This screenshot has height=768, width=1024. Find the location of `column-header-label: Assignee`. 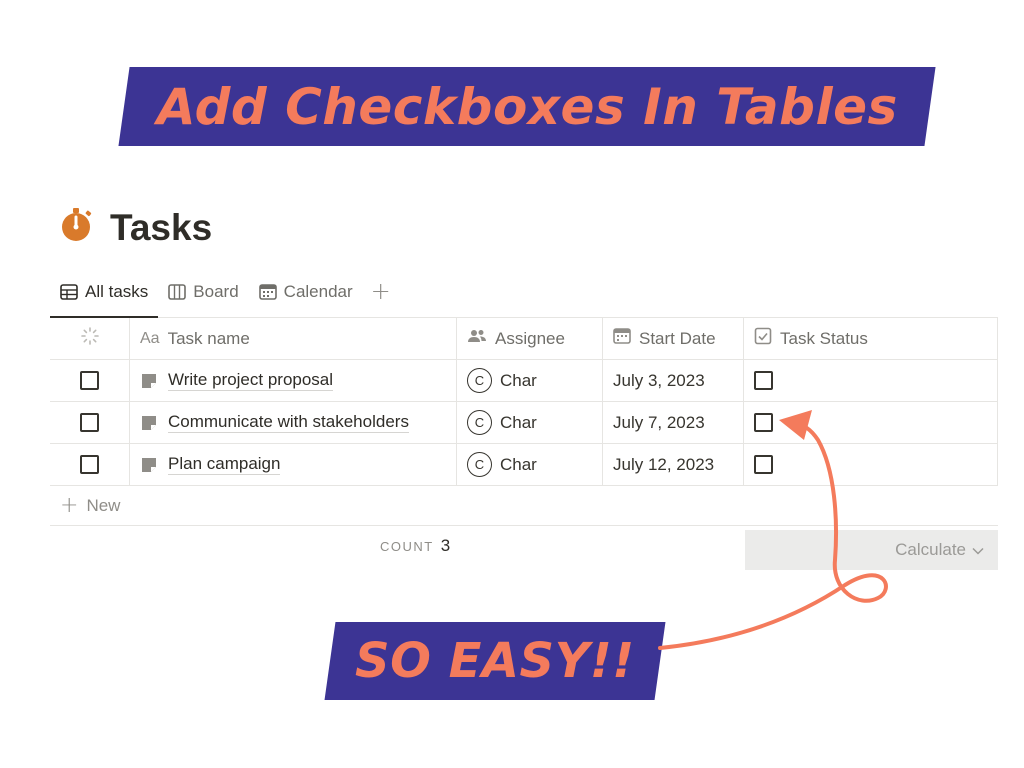

column-header-label: Assignee is located at coordinates (530, 338).